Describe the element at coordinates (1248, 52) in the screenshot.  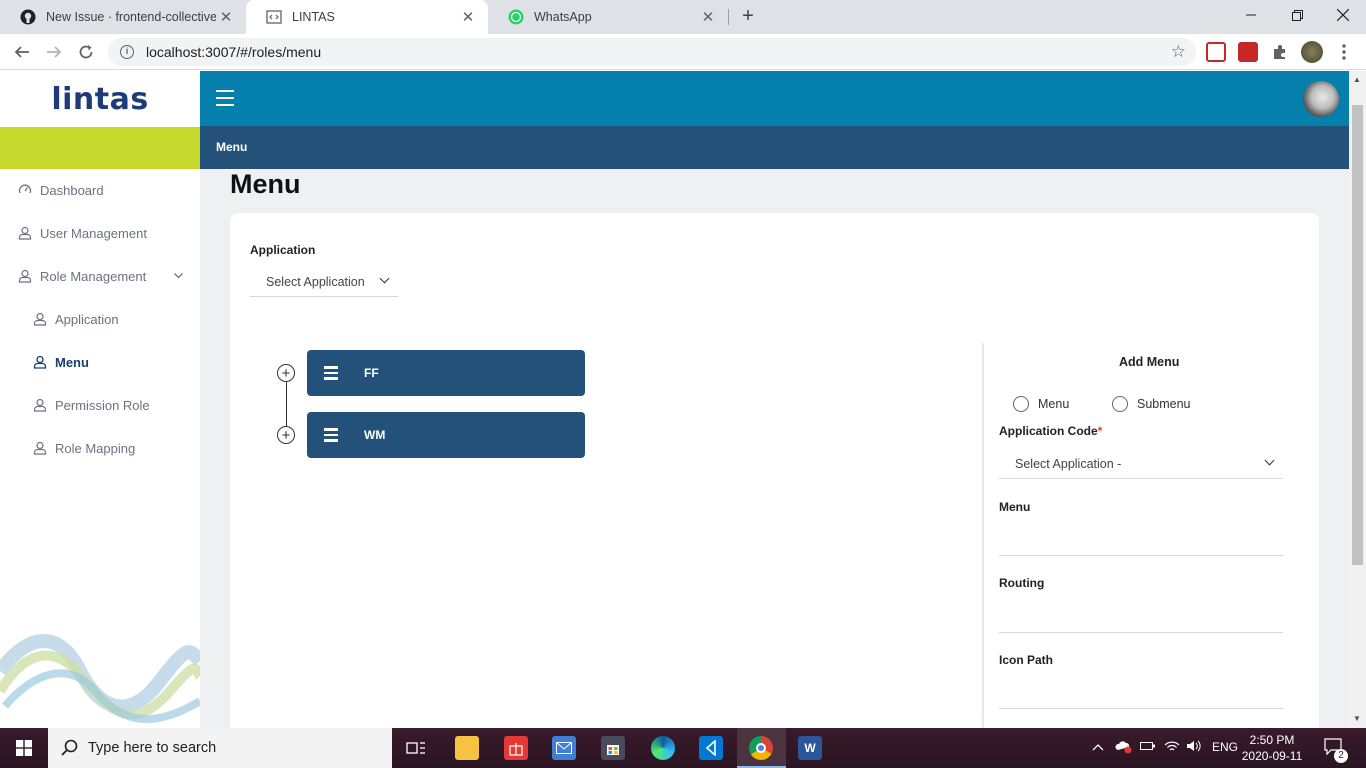
I see `red-extension-icon` at that location.